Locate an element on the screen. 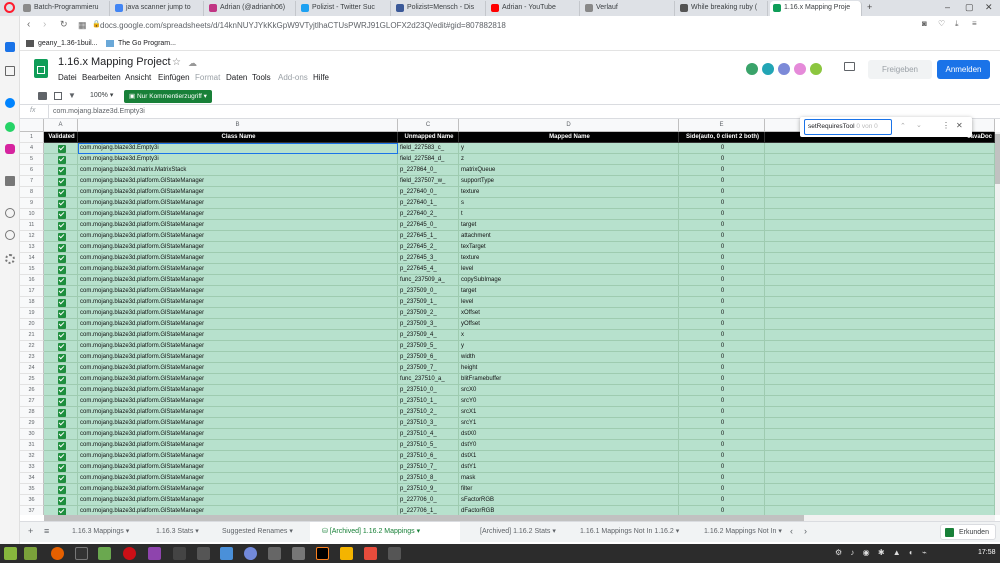  unmapped-name-cell: p_237509_5_ is located at coordinates (428, 346).